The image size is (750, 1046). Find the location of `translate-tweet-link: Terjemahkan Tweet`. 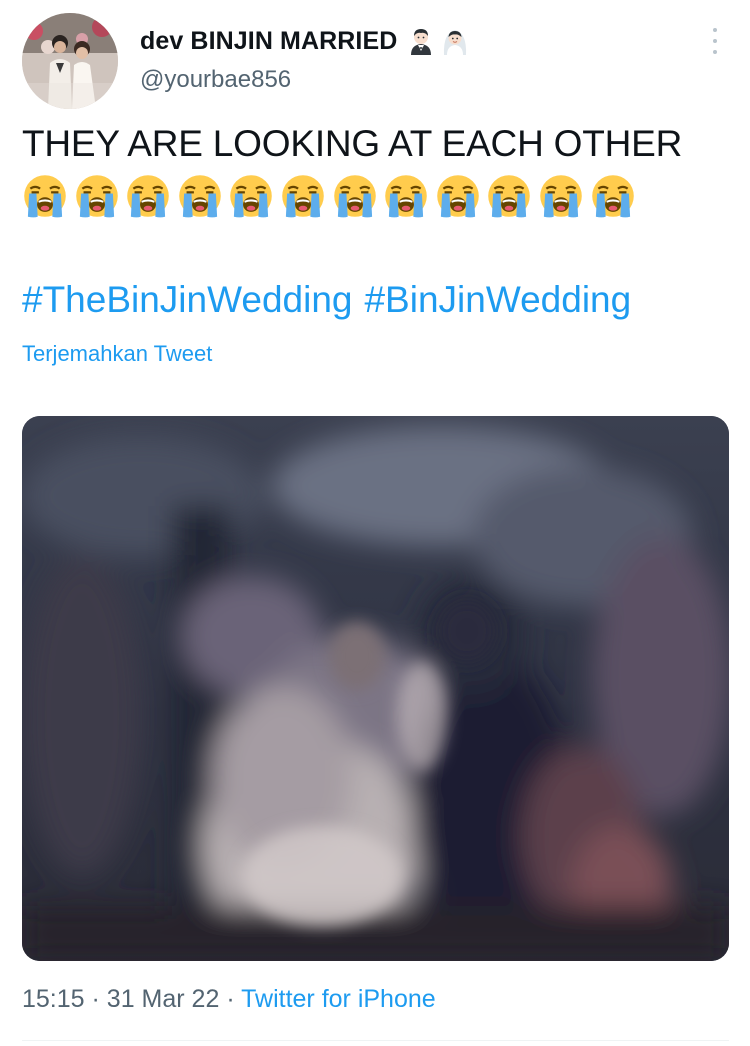

translate-tweet-link: Terjemahkan Tweet is located at coordinates (117, 354).